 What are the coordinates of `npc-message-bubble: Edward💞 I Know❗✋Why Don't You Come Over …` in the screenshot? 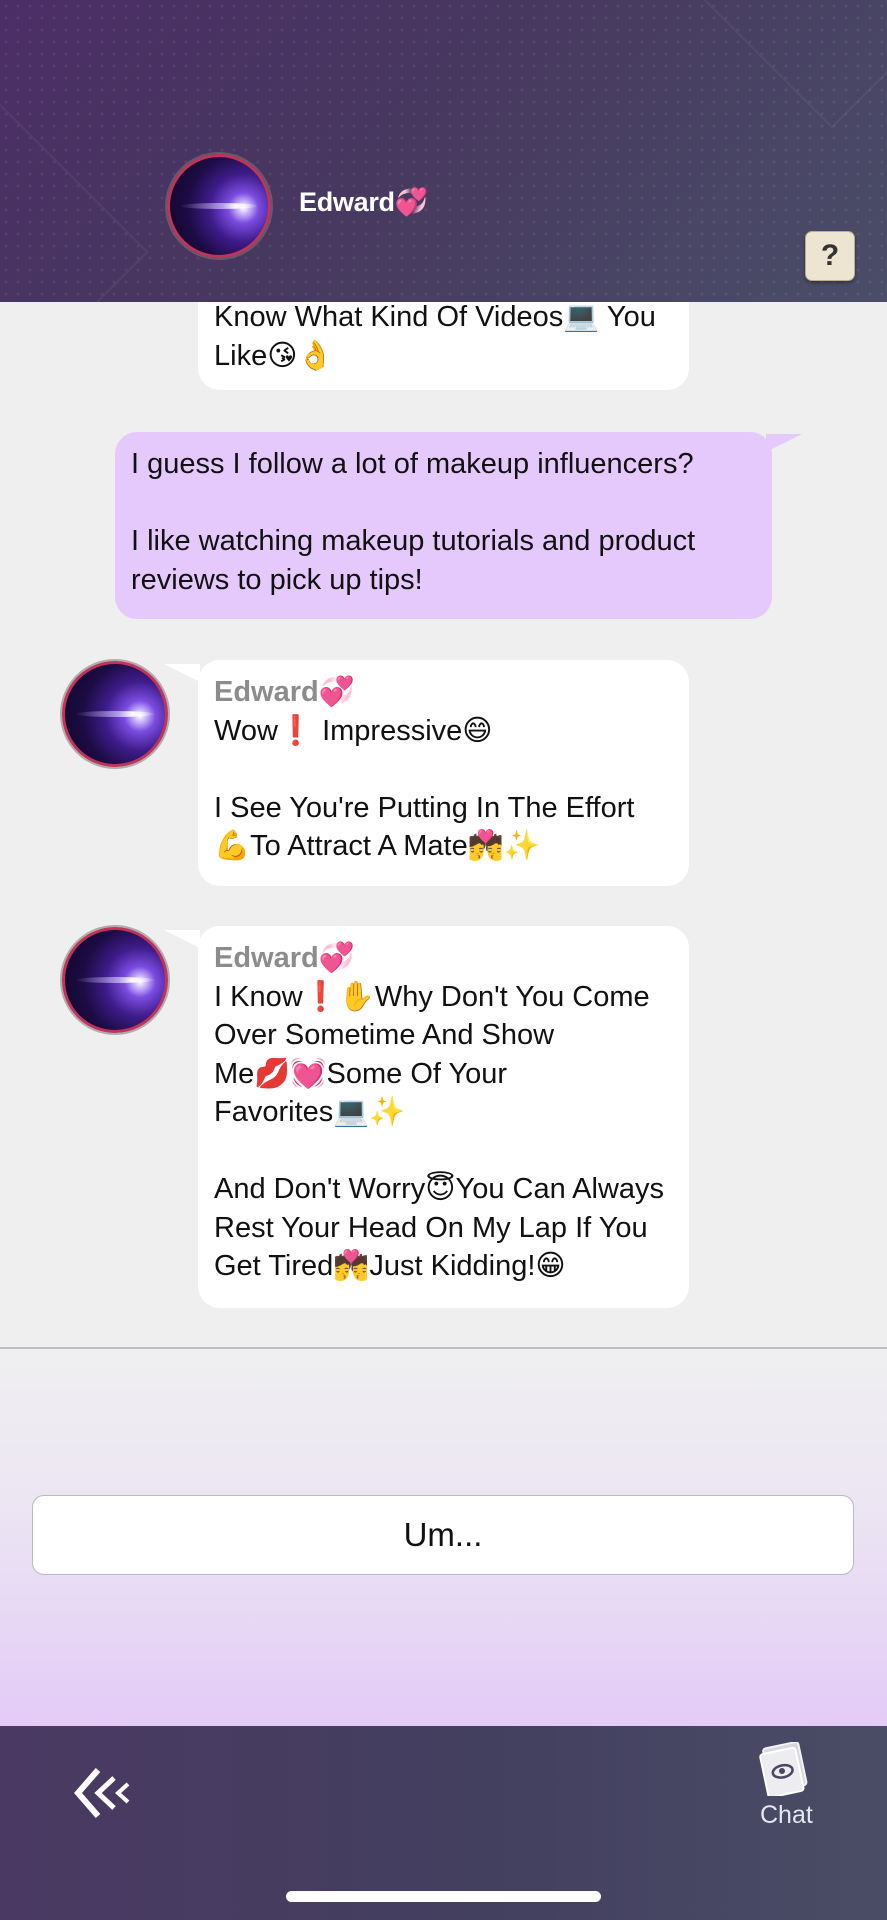 It's located at (443, 1117).